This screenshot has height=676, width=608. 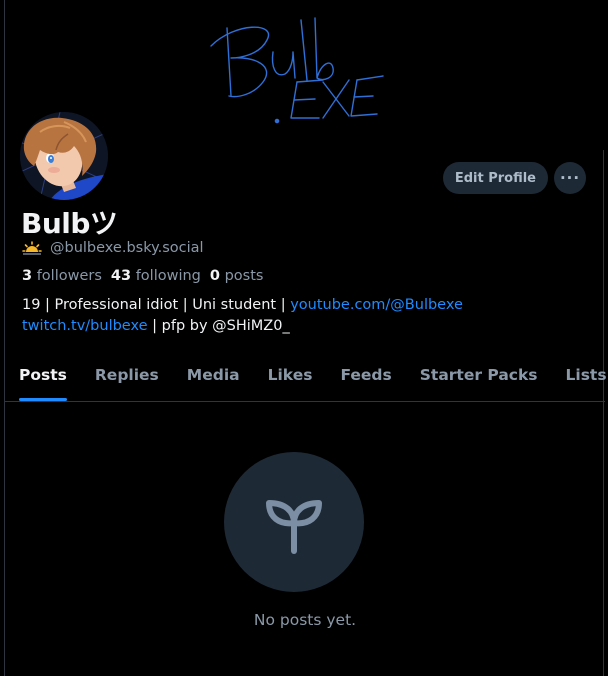 I want to click on bio-text: 19 | Professional idiot | Uni student |, so click(x=156, y=305).